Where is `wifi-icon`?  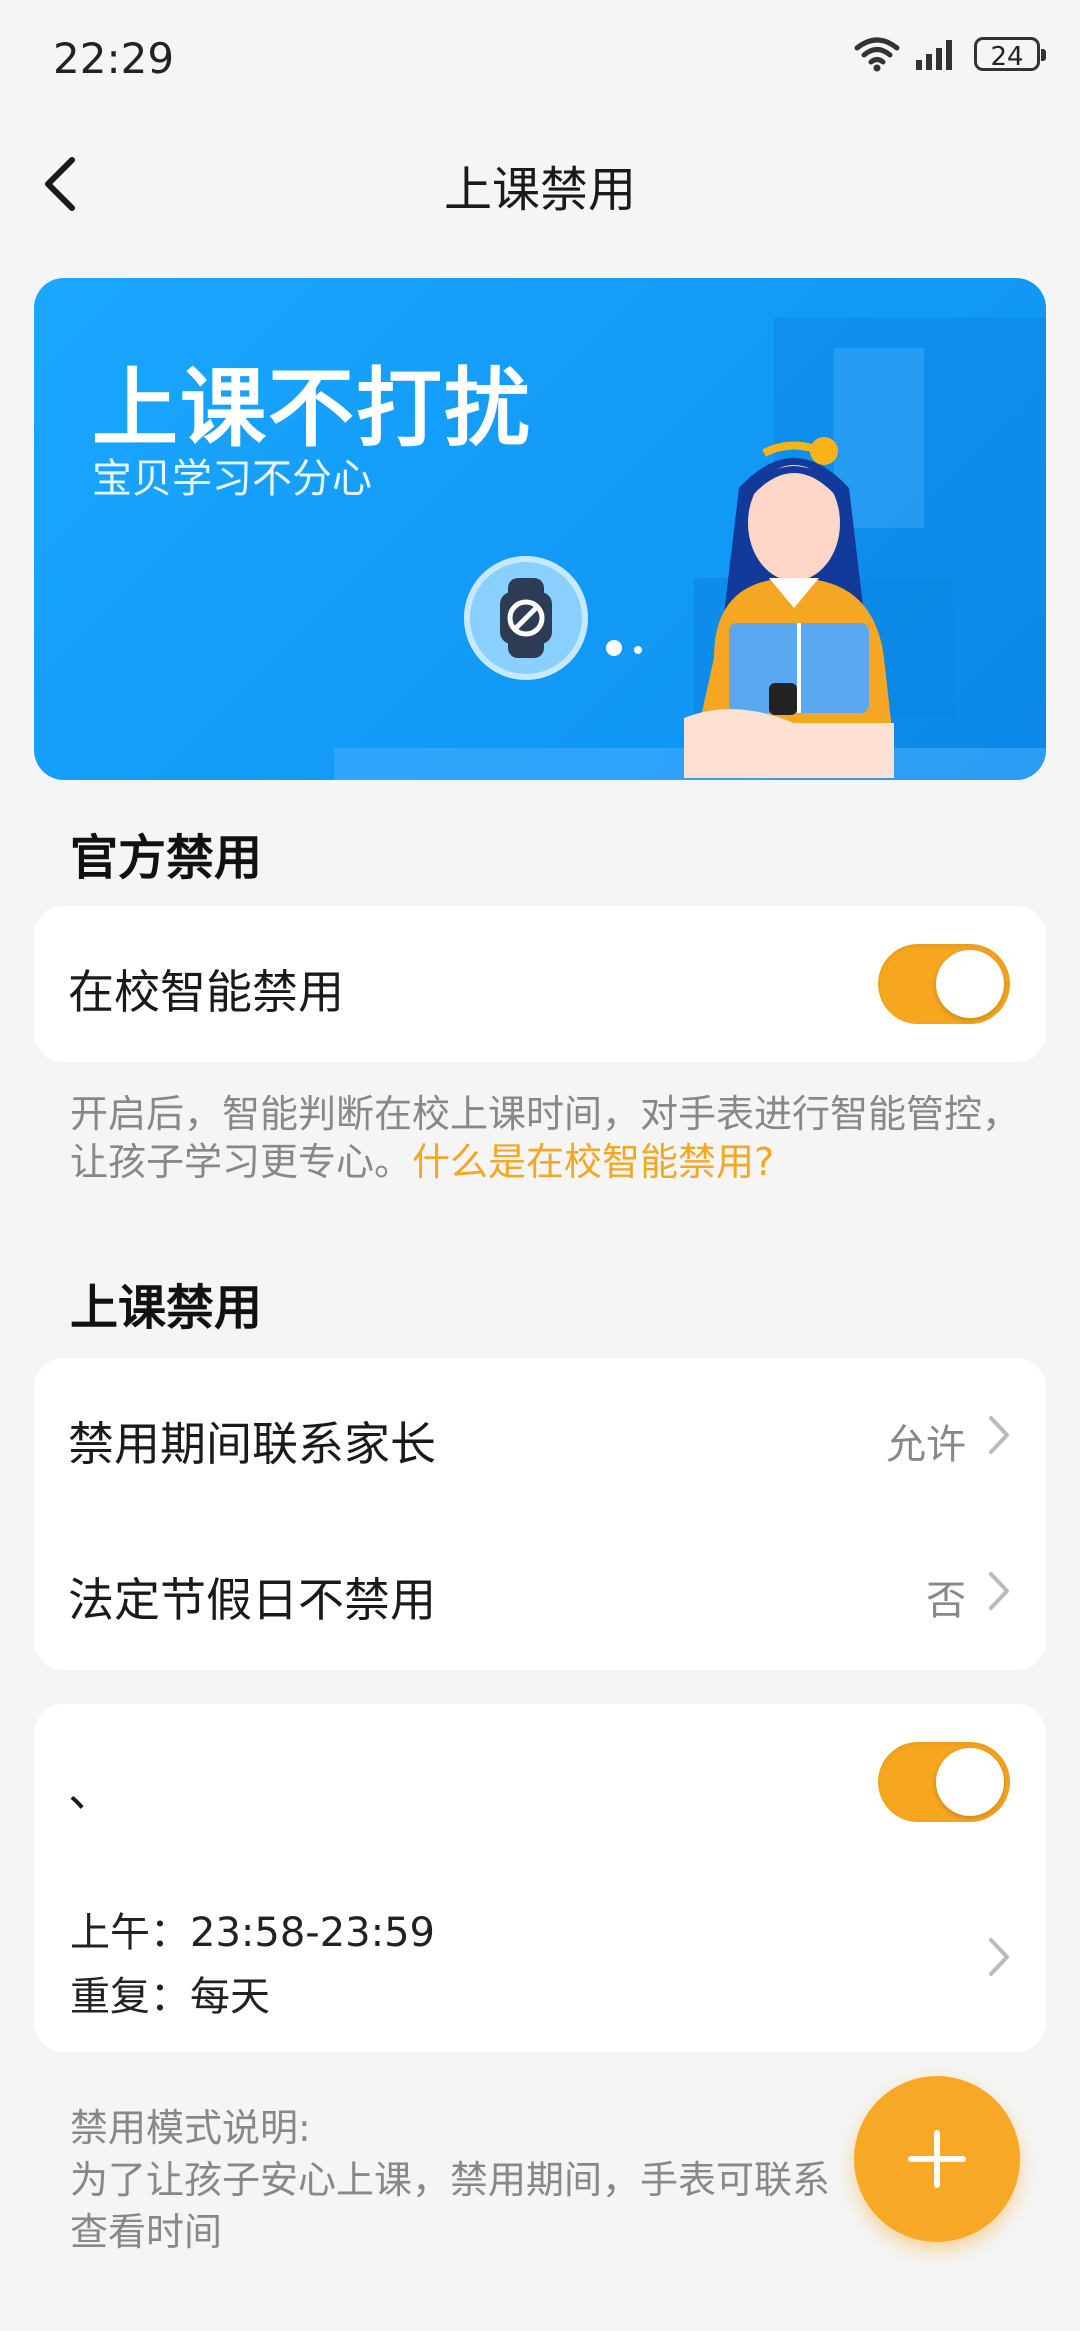 wifi-icon is located at coordinates (877, 54).